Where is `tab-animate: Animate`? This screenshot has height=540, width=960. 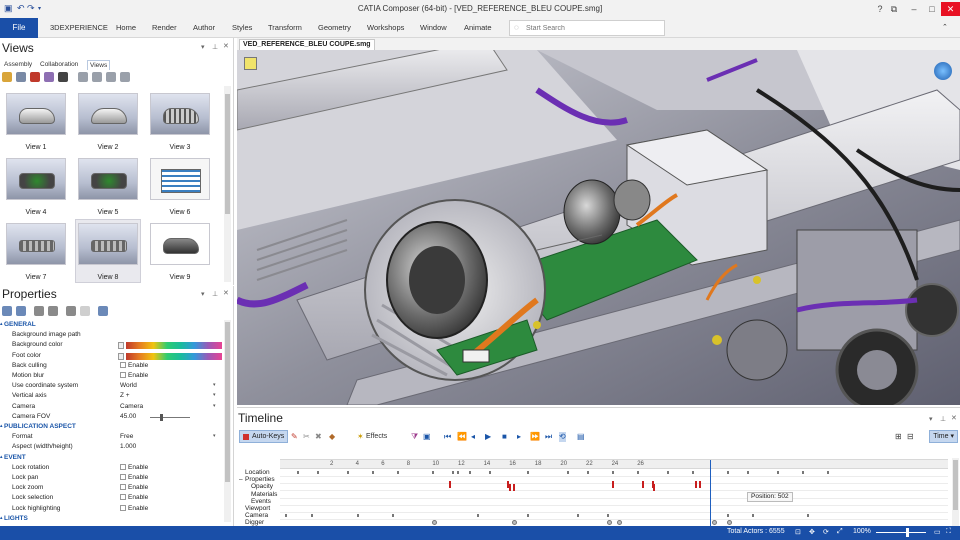
tab-animate: Animate is located at coordinates (478, 28).